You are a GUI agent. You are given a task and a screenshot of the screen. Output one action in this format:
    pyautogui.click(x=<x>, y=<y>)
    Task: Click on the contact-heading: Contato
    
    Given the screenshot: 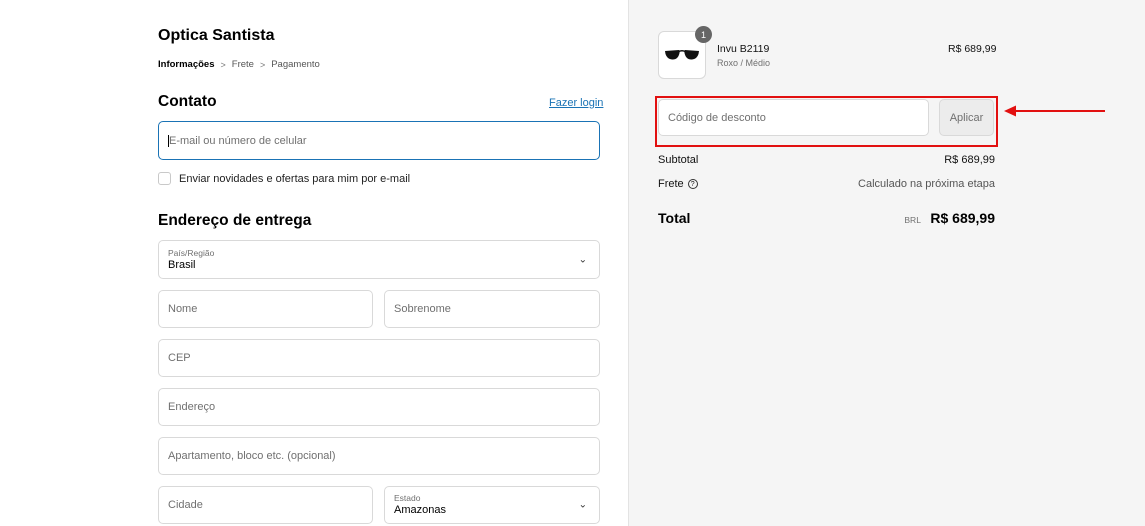 What is the action you would take?
    pyautogui.click(x=187, y=101)
    